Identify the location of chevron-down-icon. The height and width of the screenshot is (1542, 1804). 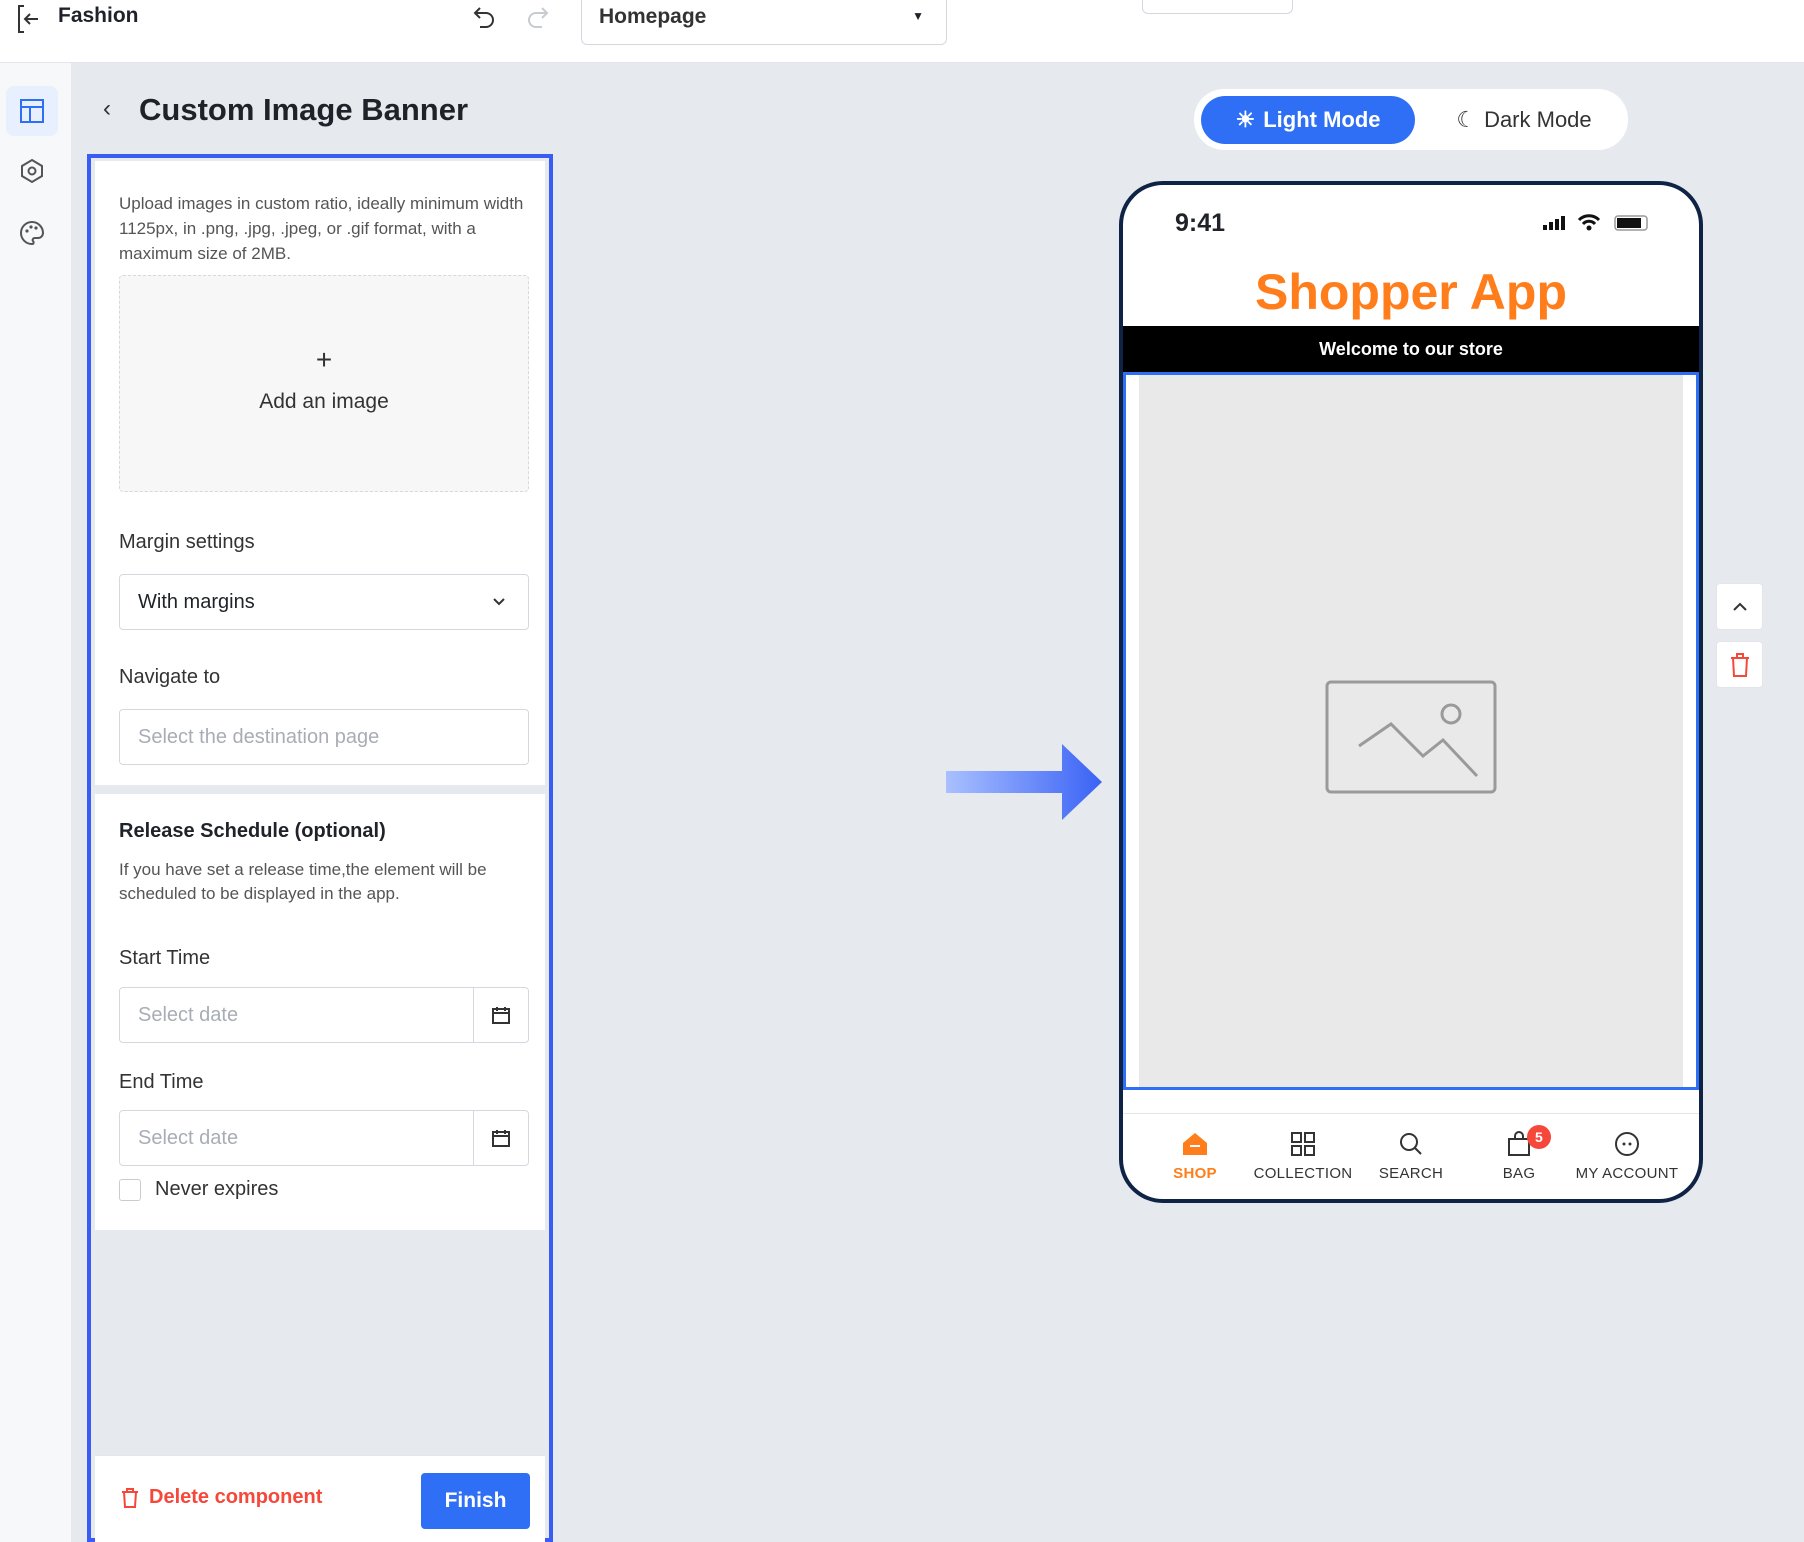
(499, 602).